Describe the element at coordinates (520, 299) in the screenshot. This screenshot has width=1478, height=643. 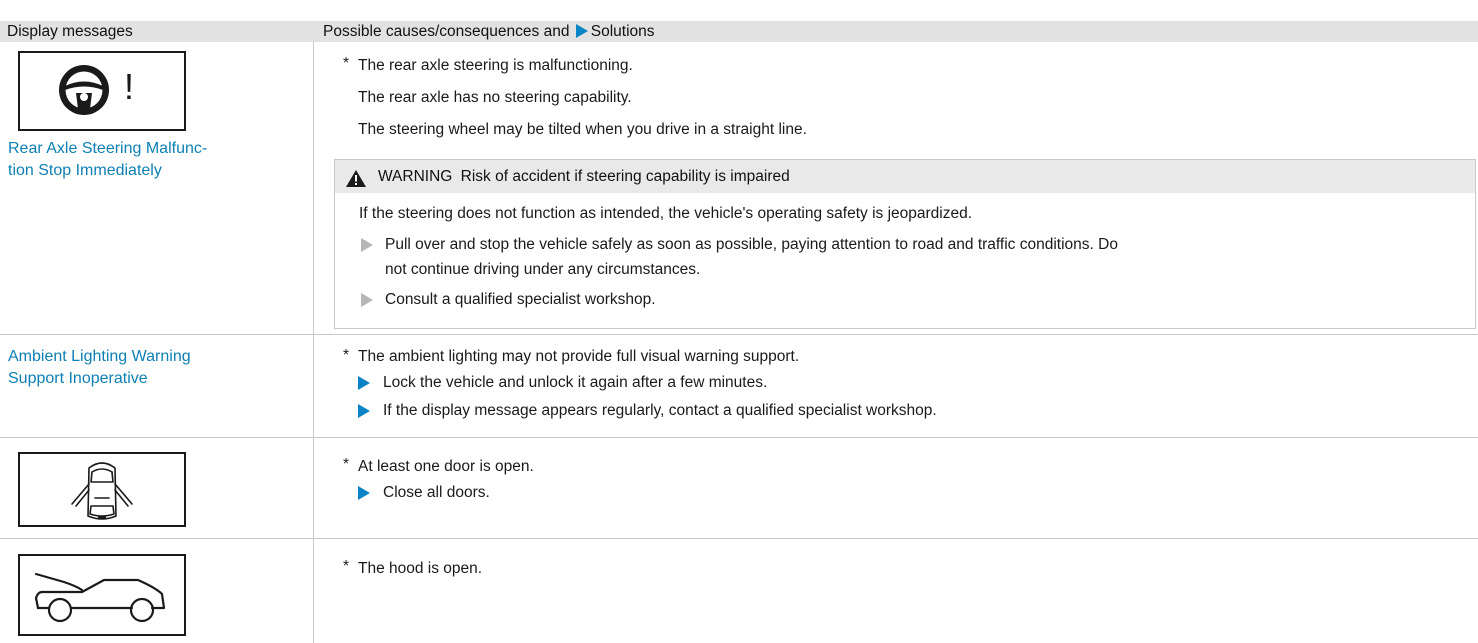
I see `warning-step-text: Consult a qualified specialist workshop.` at that location.